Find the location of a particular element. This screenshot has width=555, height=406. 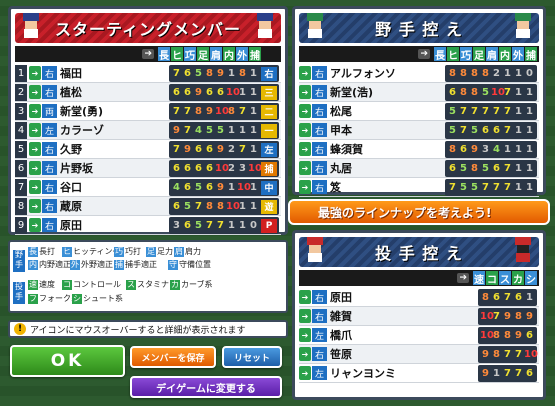

player-row: 5 ➔ 右久野 7 9 6 6 9 2 7 1 左 is located at coordinates (148, 149).